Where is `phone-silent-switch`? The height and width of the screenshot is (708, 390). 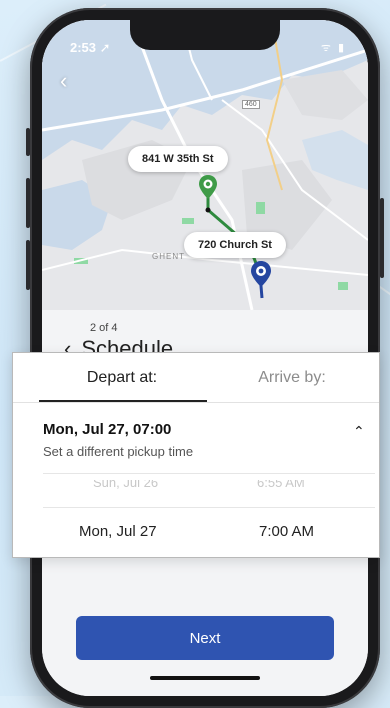
phone-silent-switch is located at coordinates (28, 142).